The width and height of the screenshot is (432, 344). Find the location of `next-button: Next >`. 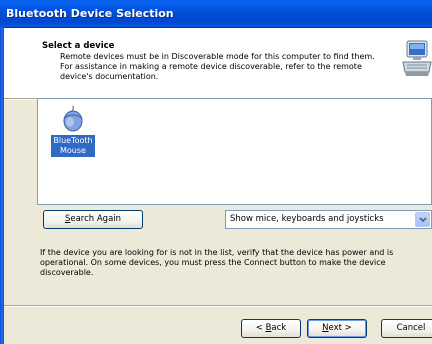

next-button: Next > is located at coordinates (337, 328).